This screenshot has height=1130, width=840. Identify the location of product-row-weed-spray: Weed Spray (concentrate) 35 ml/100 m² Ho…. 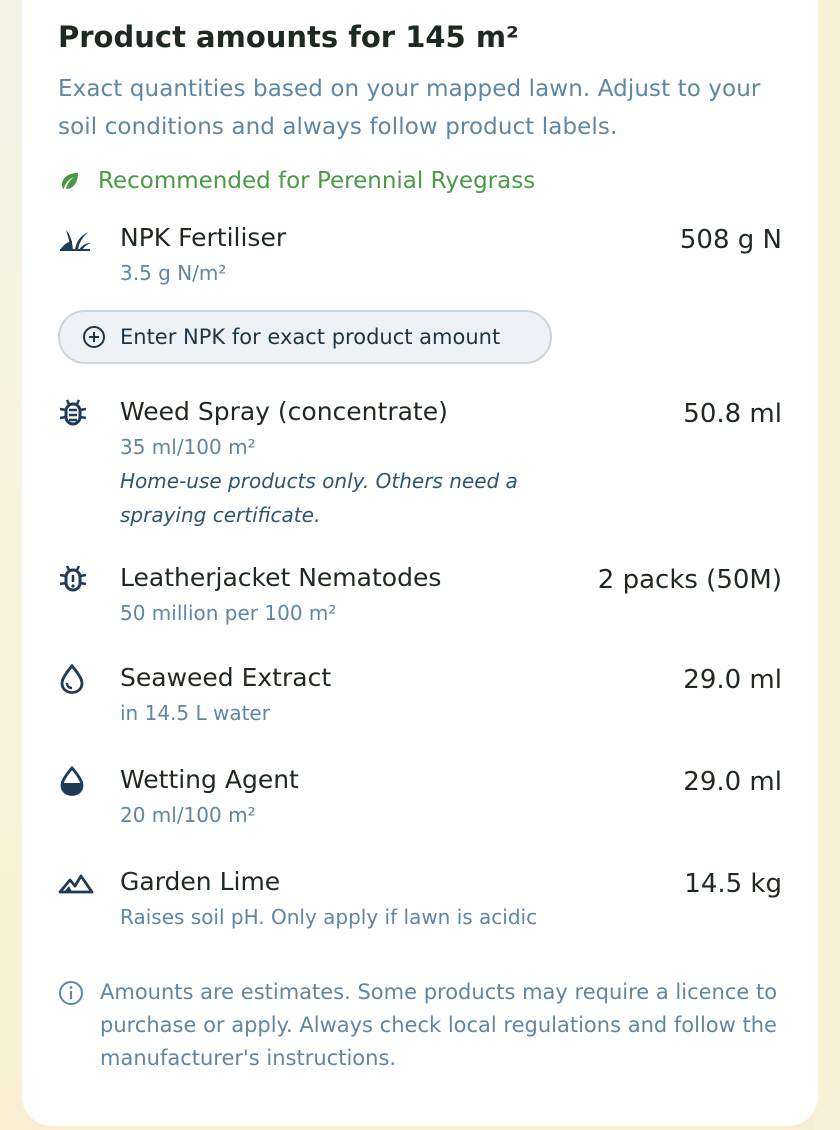
(420, 464).